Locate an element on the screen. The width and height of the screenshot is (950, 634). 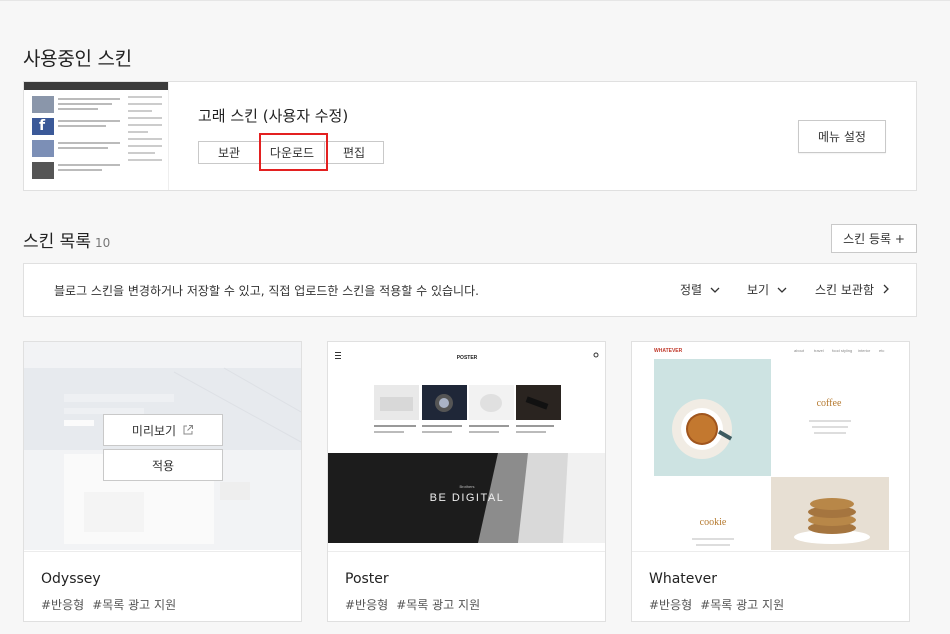
skin-preview-poster: POSTER Brothers BE DIGITAL is located at coordinates (466, 446).